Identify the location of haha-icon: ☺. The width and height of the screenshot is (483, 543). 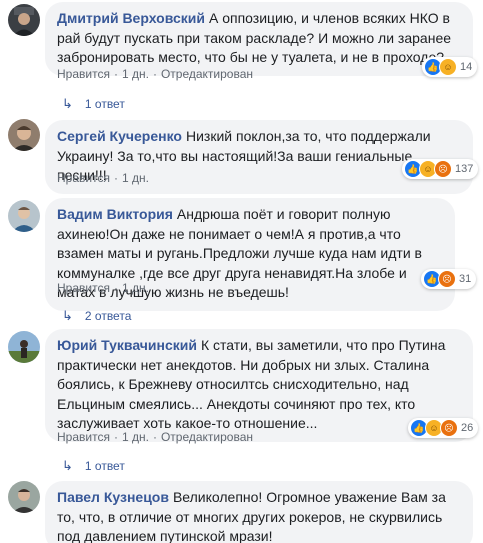
(448, 67).